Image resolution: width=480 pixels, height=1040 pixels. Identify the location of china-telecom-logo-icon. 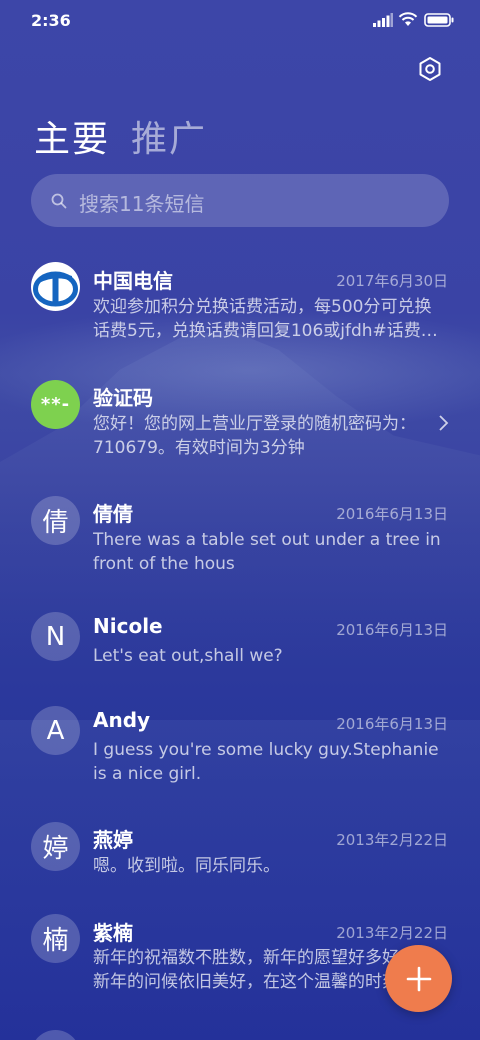
(55, 286).